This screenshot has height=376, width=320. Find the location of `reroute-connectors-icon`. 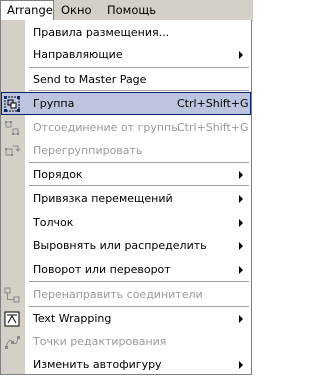

reroute-connectors-icon is located at coordinates (12, 295).